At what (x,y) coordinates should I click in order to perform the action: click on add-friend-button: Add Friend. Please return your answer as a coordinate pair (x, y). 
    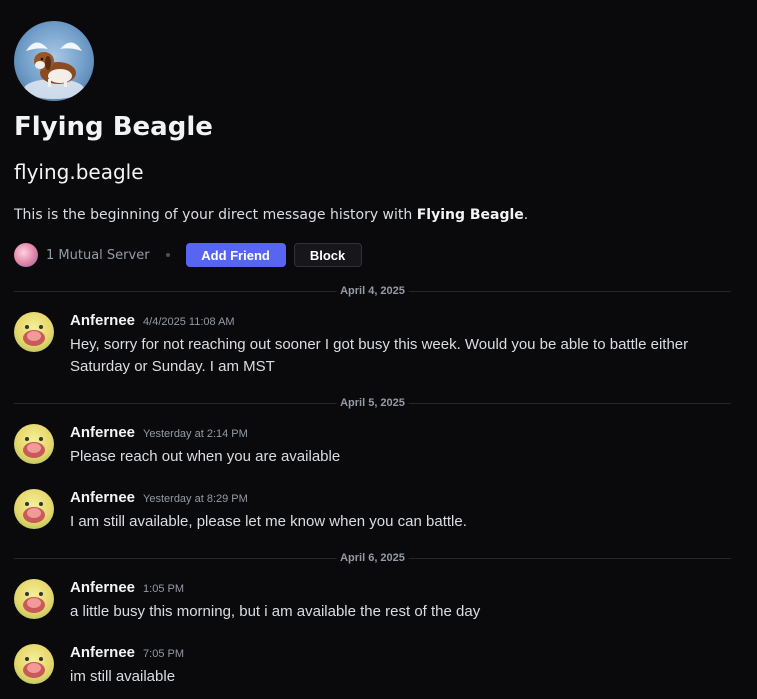
    Looking at the image, I should click on (235, 255).